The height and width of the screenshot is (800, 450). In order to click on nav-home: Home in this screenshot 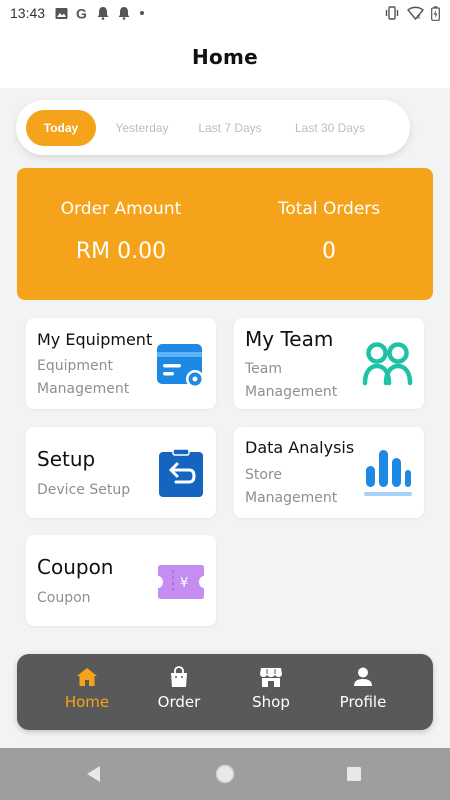, I will do `click(87, 688)`.